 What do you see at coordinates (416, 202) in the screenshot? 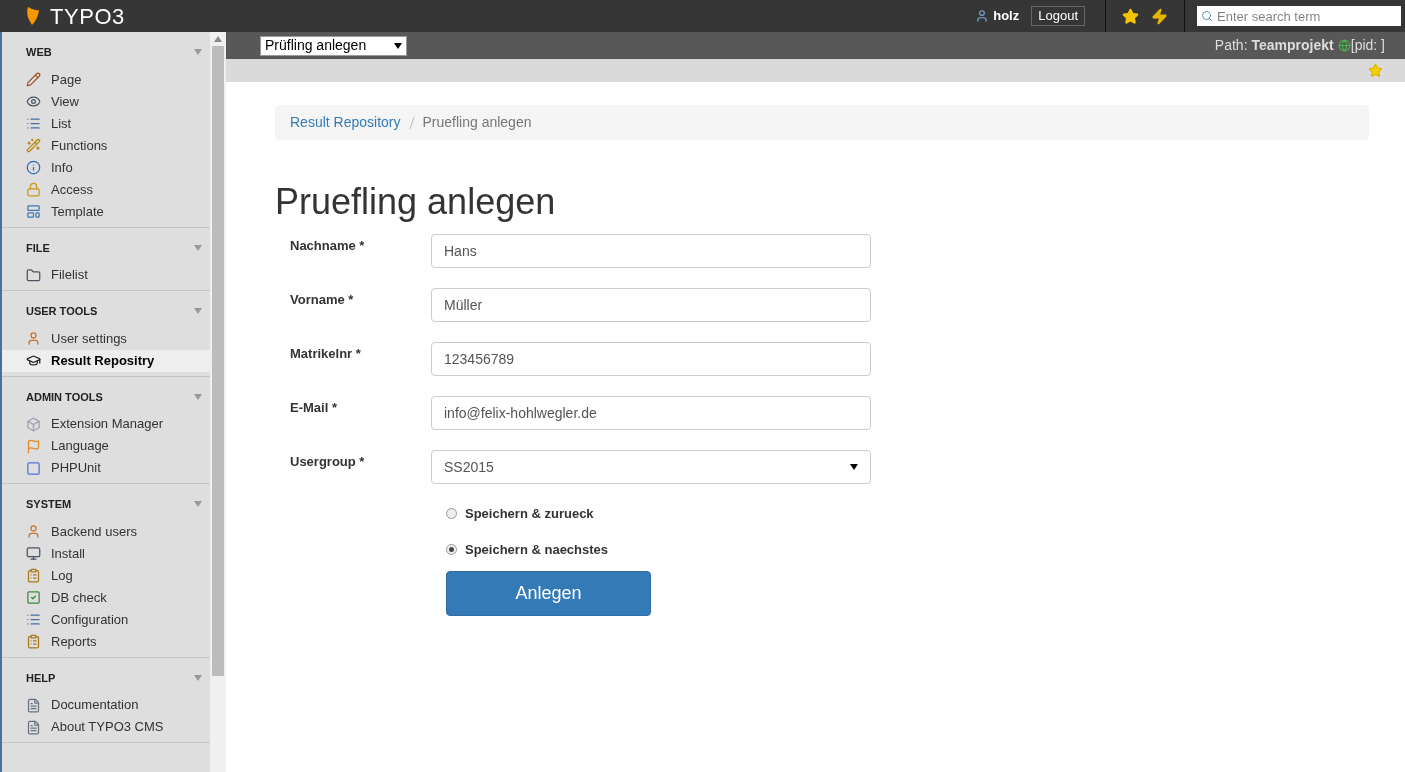
I see `page-heading: Pruefling anlegen` at bounding box center [416, 202].